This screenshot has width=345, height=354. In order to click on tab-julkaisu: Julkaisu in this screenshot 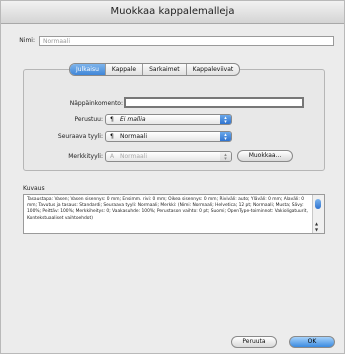, I will do `click(88, 69)`.